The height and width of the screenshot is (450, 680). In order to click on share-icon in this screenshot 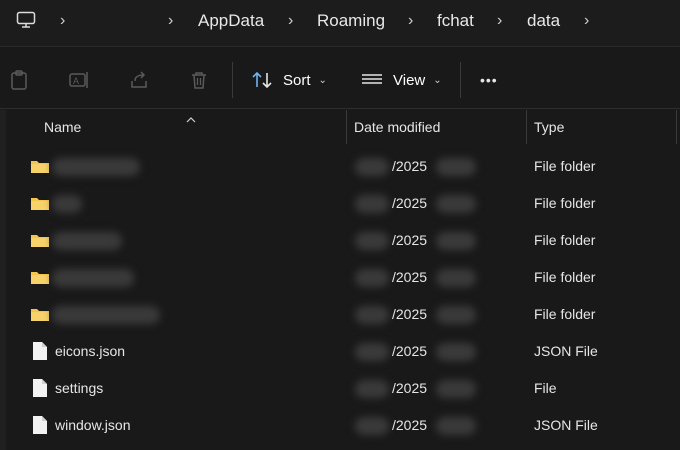, I will do `click(139, 80)`.